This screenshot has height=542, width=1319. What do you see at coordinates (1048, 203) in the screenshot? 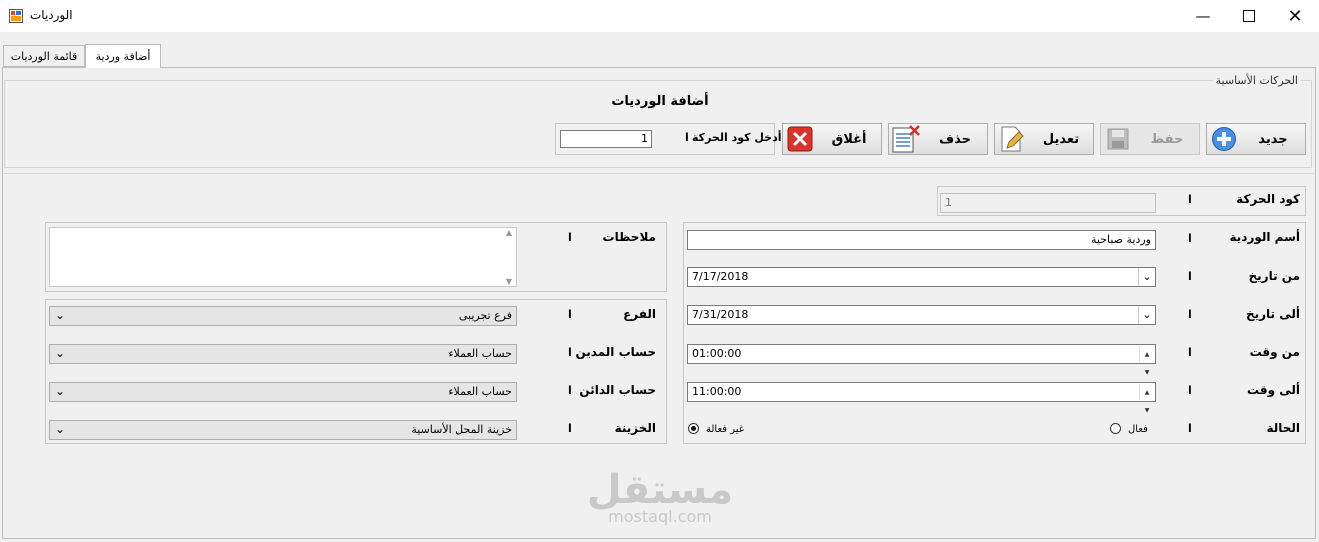
I see `code-field: 1` at bounding box center [1048, 203].